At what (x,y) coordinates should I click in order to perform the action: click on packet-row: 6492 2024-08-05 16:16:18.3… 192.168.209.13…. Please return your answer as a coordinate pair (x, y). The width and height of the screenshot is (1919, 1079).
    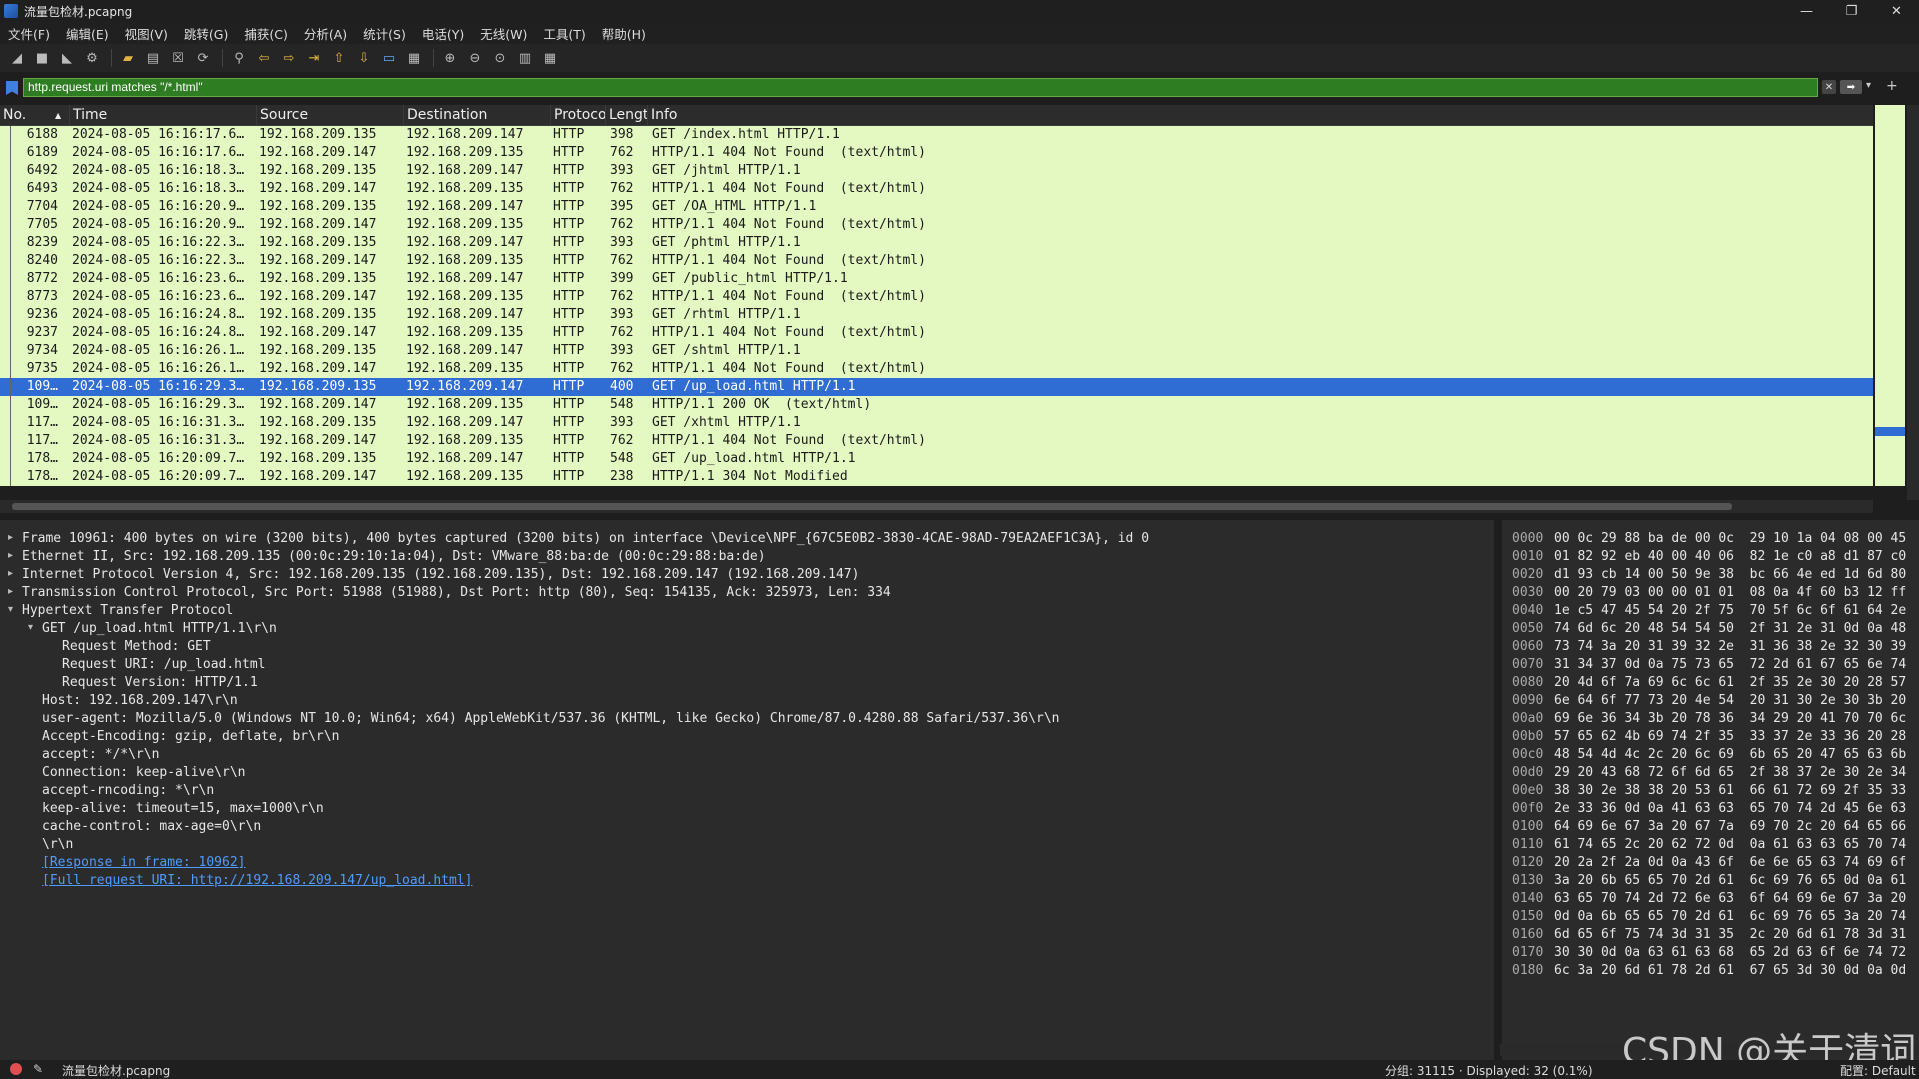
    Looking at the image, I should click on (936, 171).